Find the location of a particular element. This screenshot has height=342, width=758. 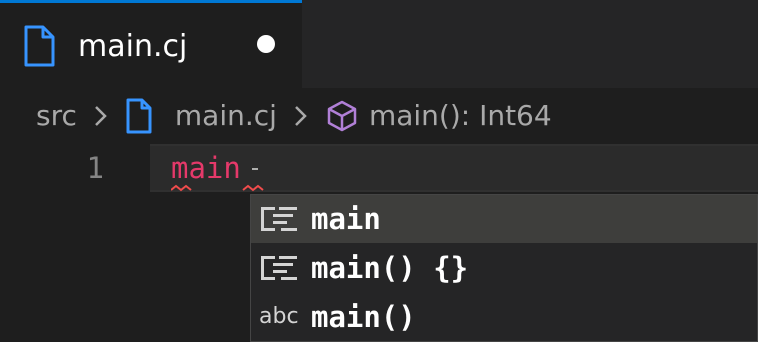

abc-icon: abc is located at coordinates (279, 316).